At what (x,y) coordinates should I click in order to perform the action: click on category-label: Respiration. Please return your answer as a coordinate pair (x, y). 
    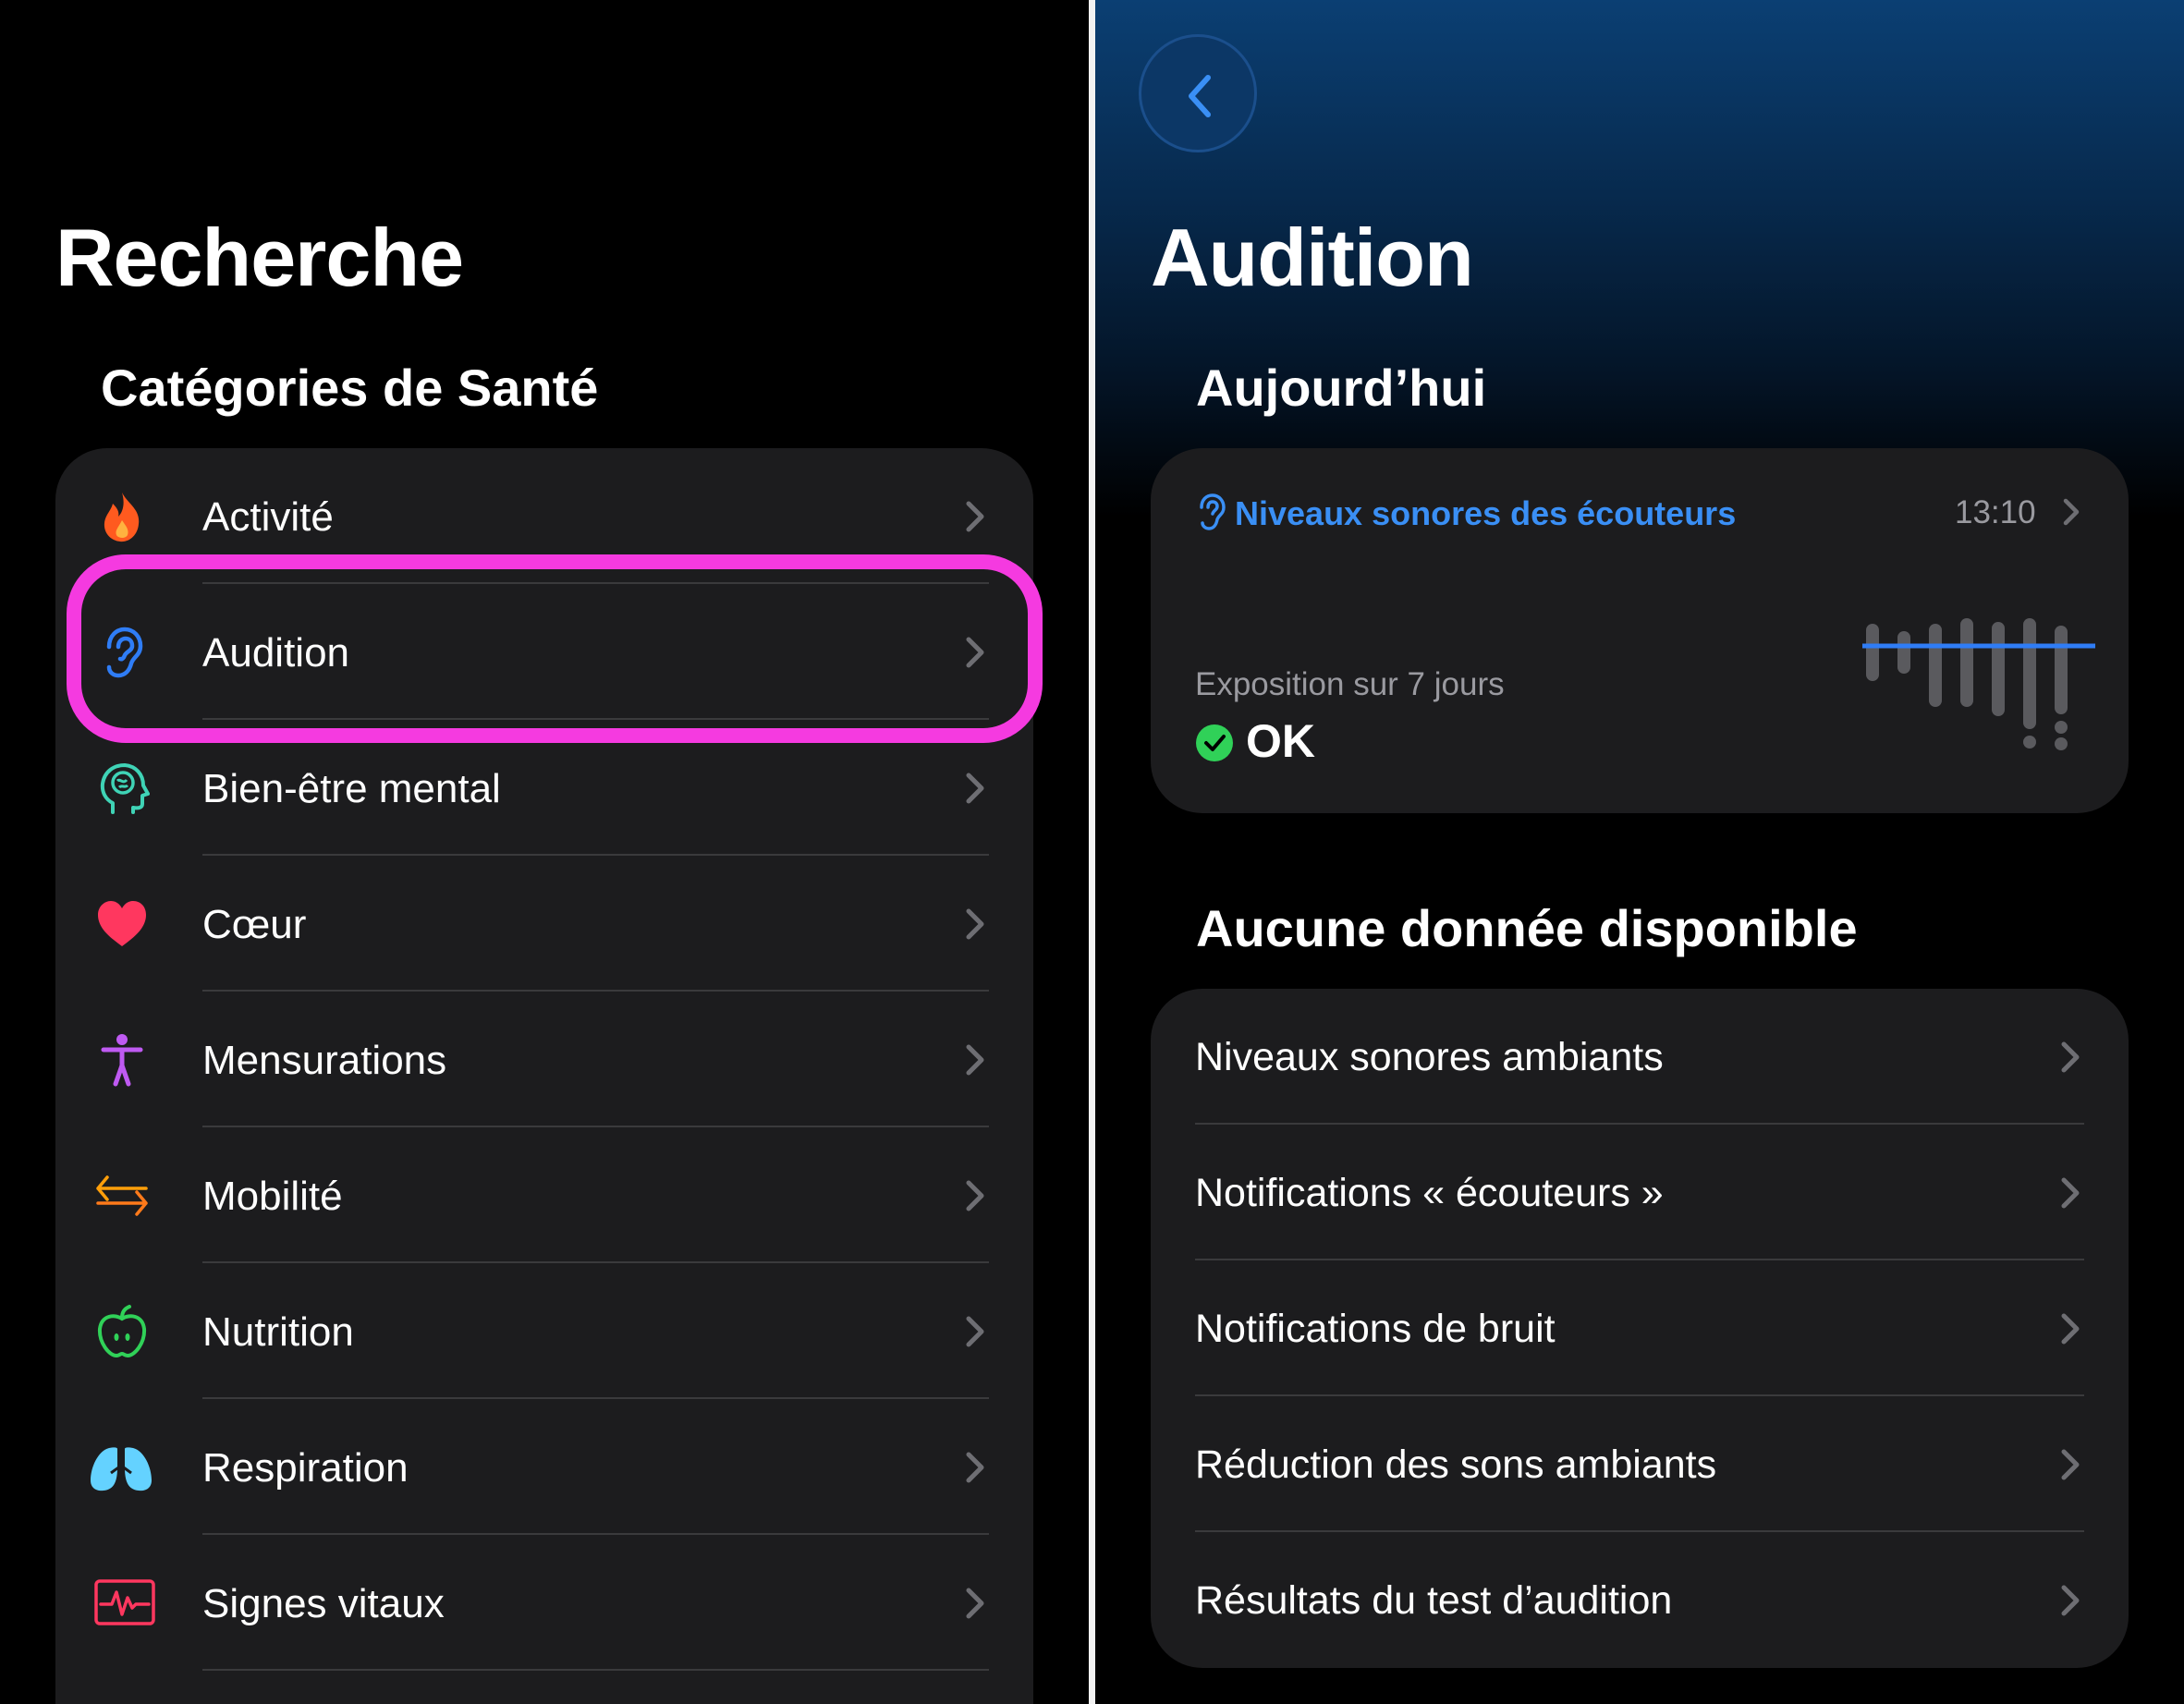
    Looking at the image, I should click on (305, 1468).